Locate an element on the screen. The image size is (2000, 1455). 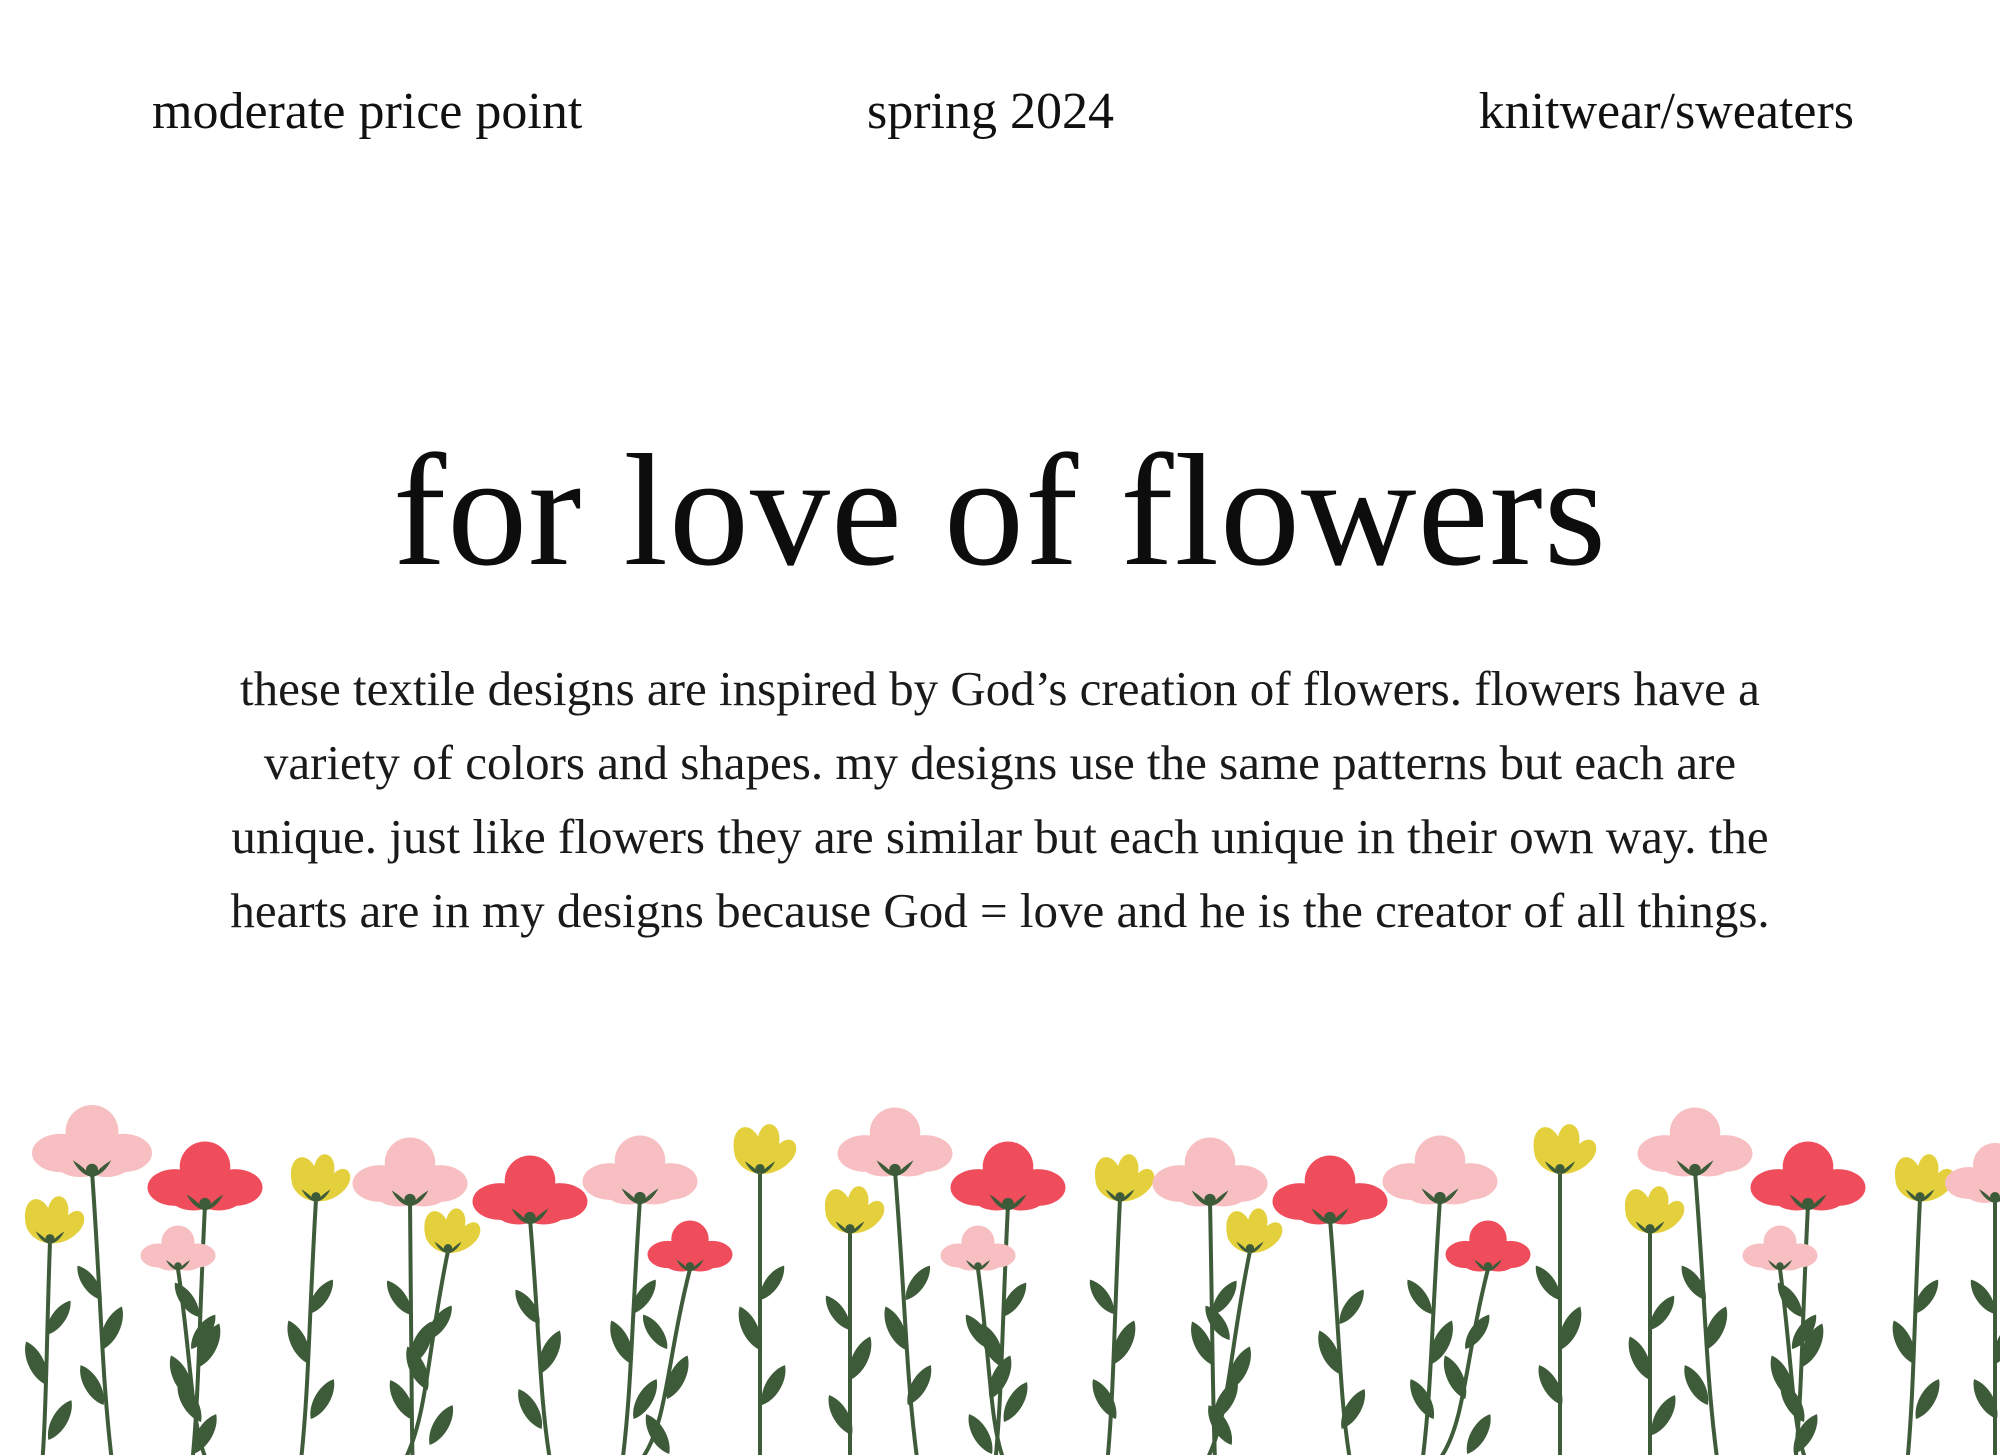
price-point-label: moderate price point is located at coordinates (367, 111).